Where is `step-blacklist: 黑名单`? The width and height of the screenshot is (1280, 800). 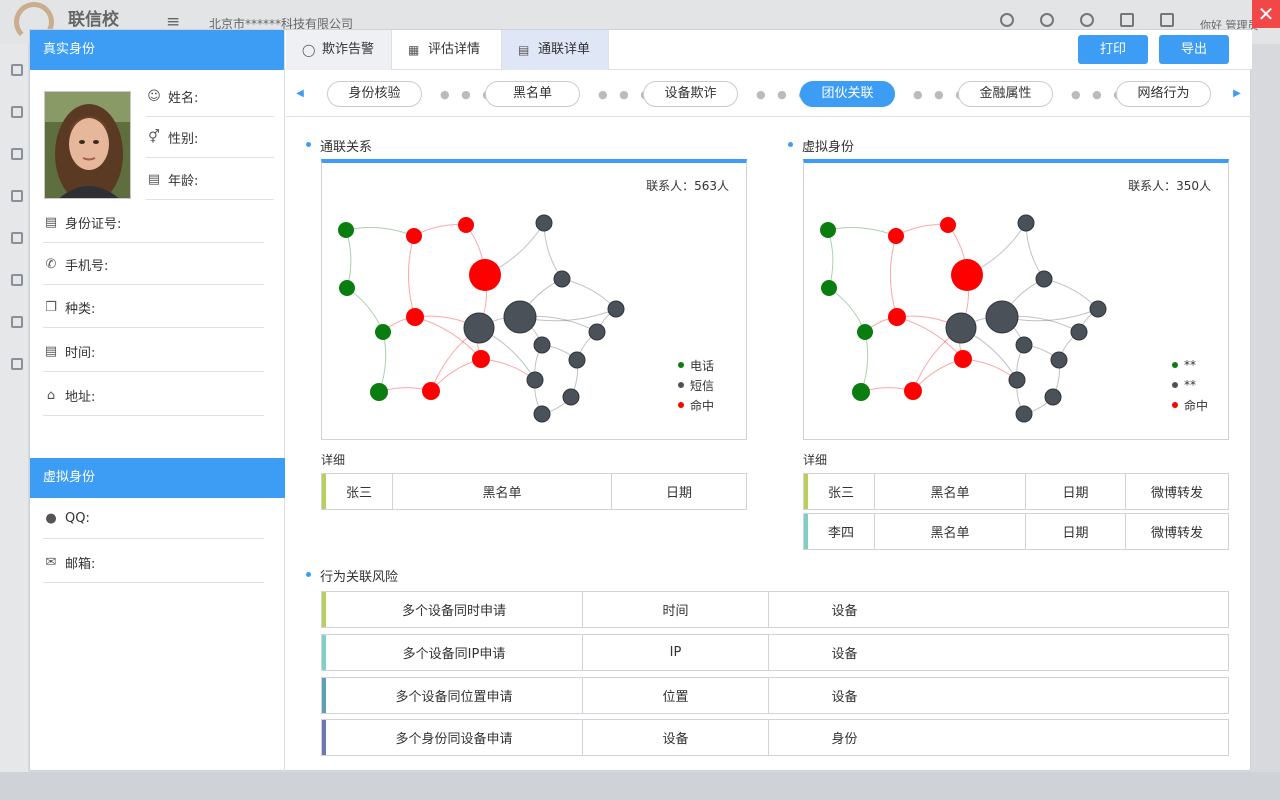
step-blacklist: 黑名单 is located at coordinates (532, 94).